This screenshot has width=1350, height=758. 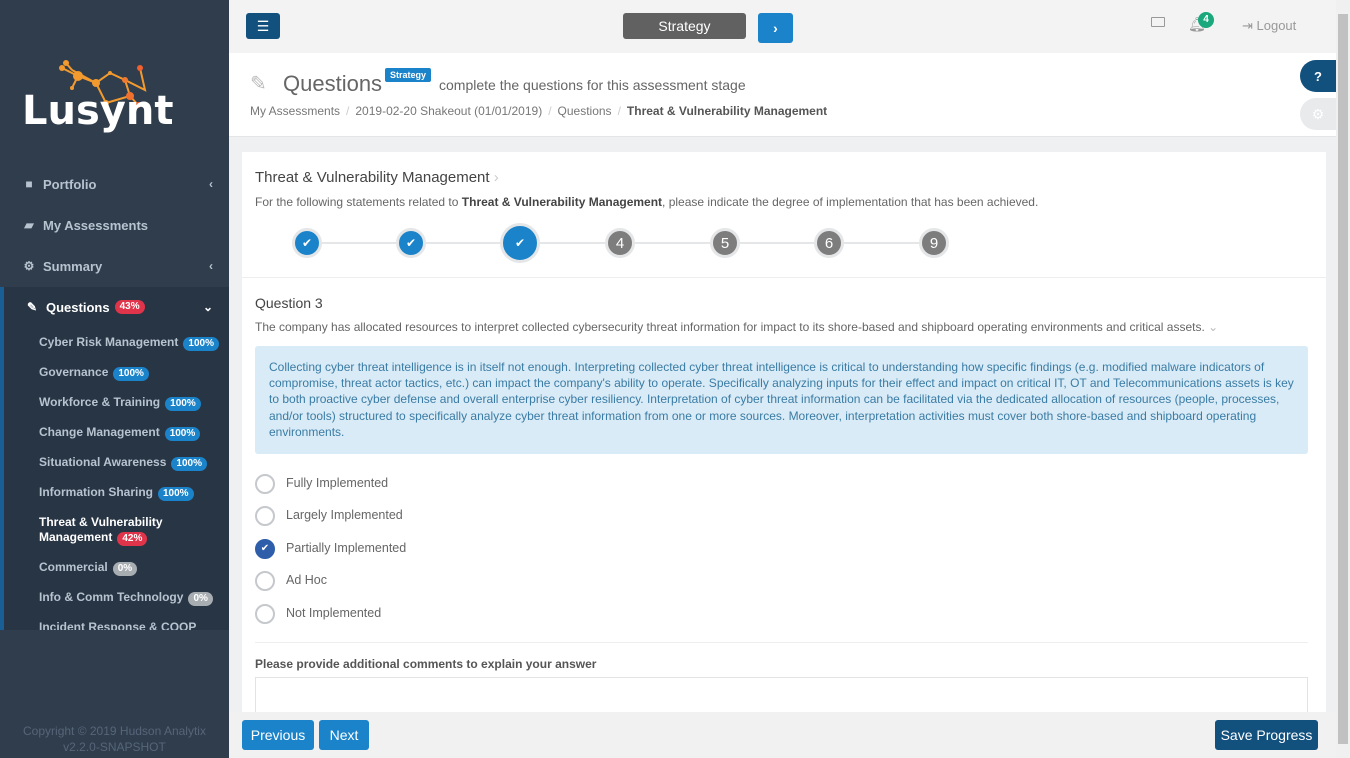 I want to click on breadcrumb-assessment: 2019-02-20 Shakeout (01/01/2019), so click(x=448, y=111).